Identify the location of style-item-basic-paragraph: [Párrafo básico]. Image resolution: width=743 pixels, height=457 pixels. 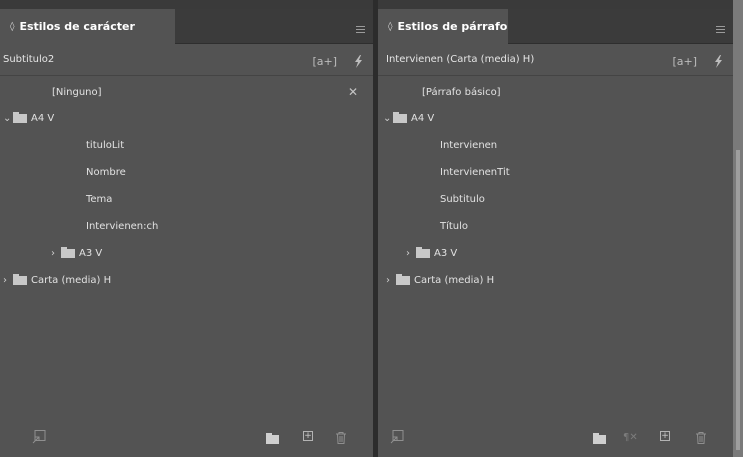
(555, 92).